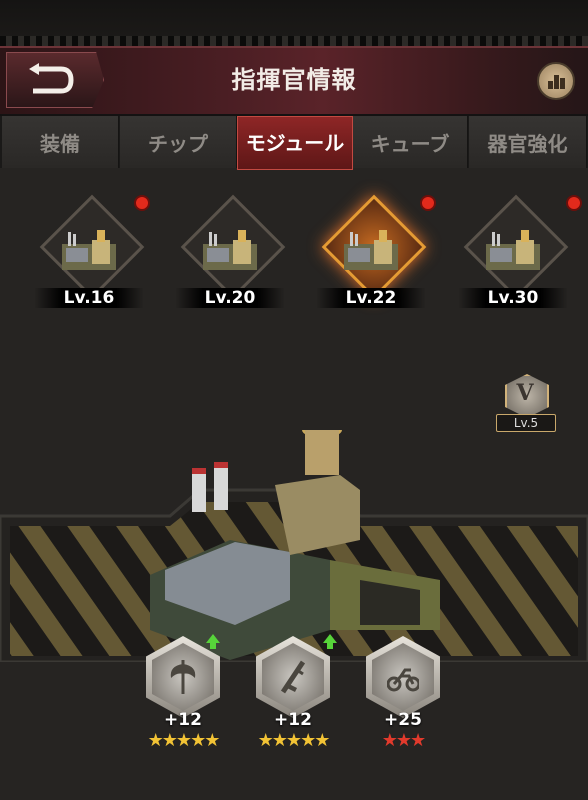  I want to click on bar-chart-icon, so click(550, 85).